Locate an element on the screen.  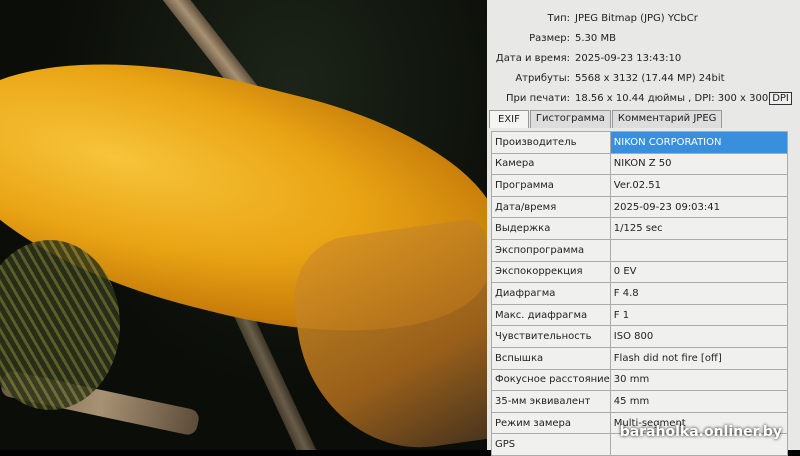
tab-bar: EXIF Гистограмма Комментарий JPEG is located at coordinates (606, 119).